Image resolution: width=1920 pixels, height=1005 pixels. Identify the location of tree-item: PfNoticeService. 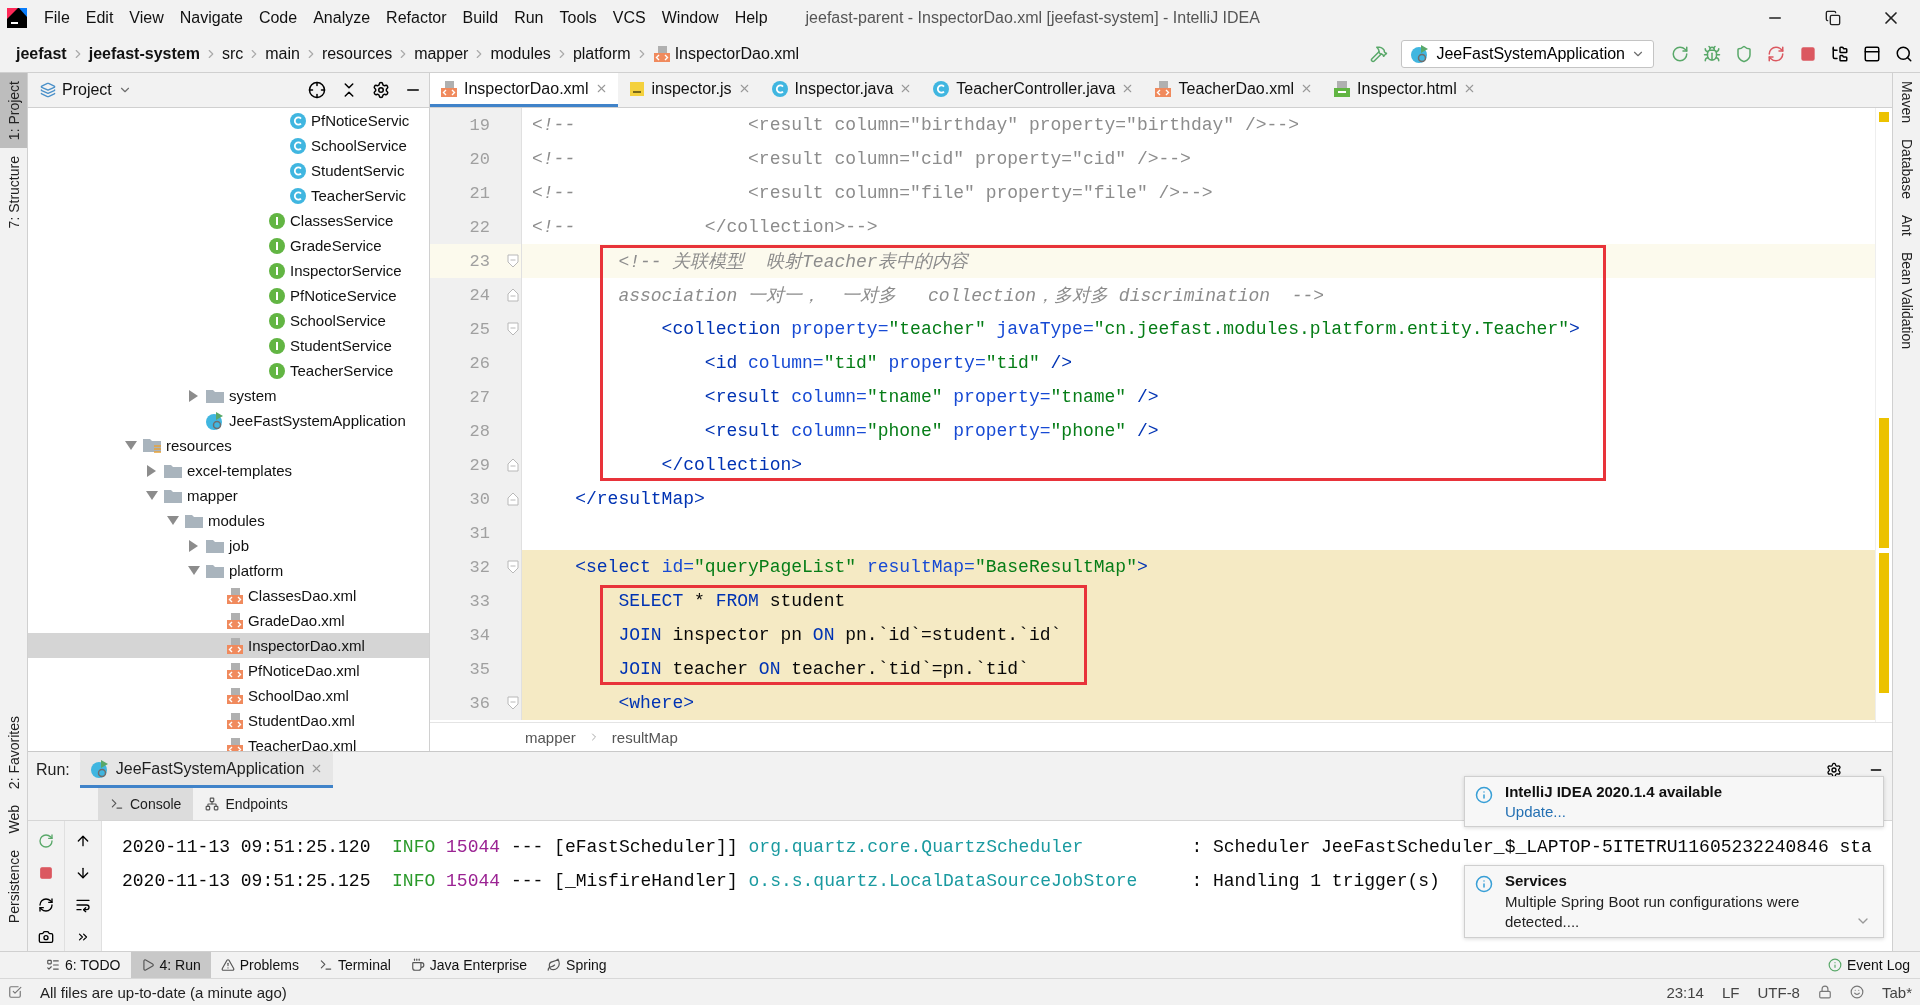
(228, 295).